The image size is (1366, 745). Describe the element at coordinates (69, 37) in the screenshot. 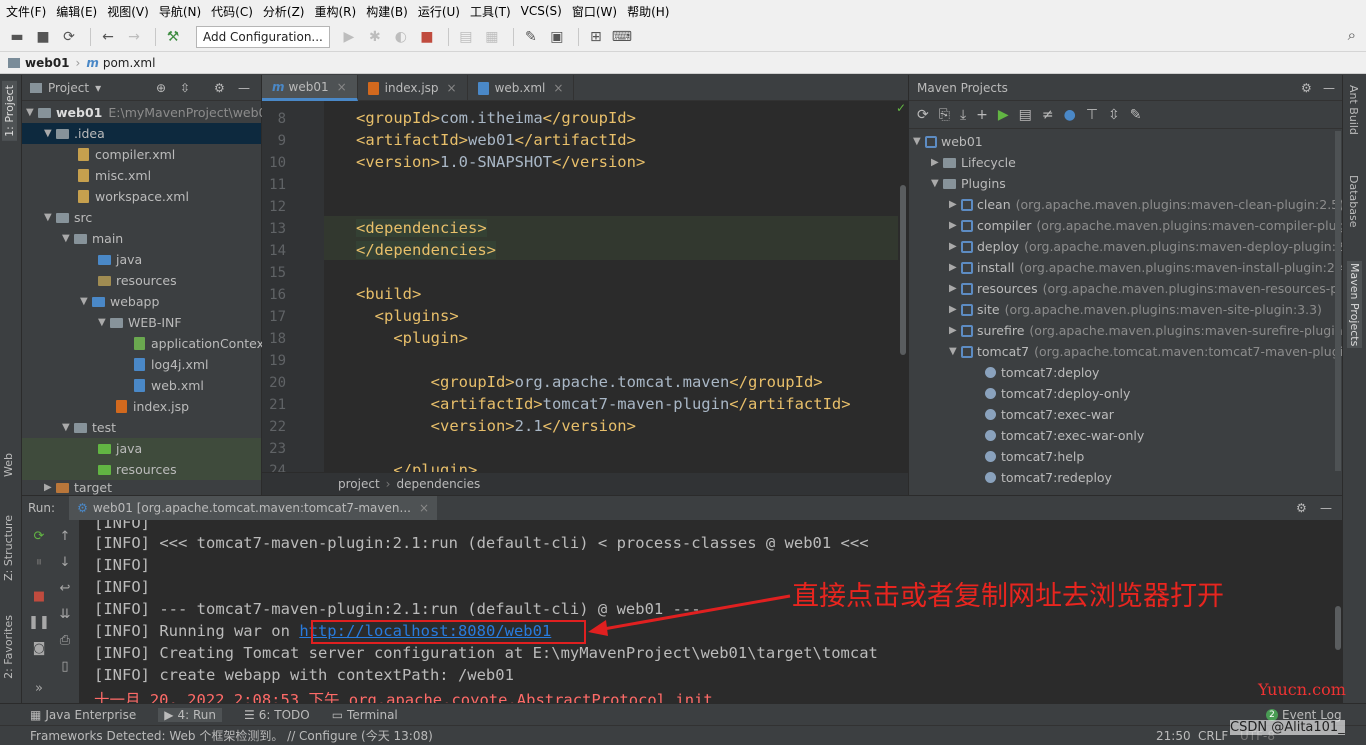

I see `sync-icon: ⟳` at that location.